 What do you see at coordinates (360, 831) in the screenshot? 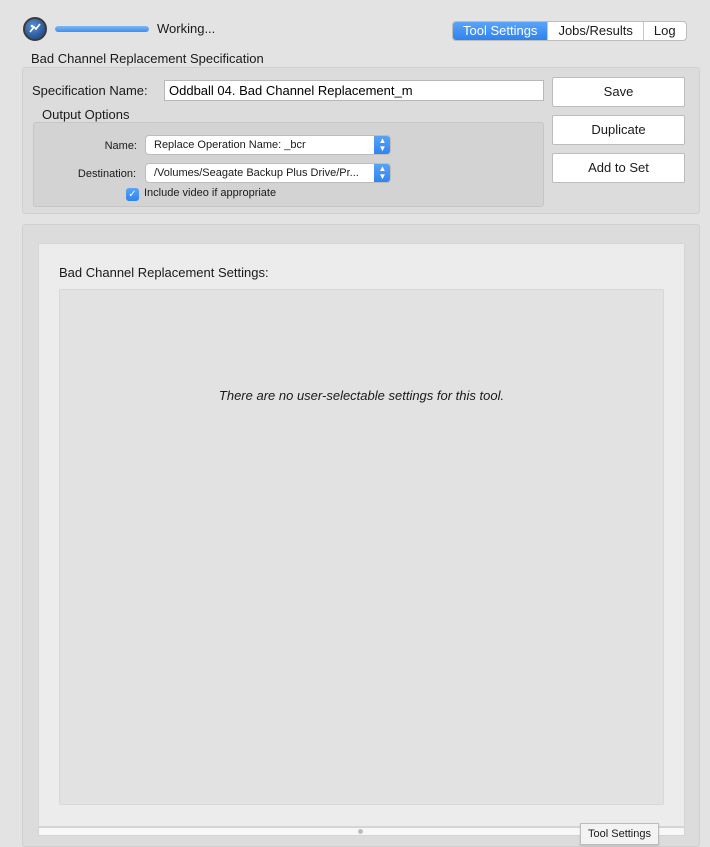
I see `resize-handle-icon` at bounding box center [360, 831].